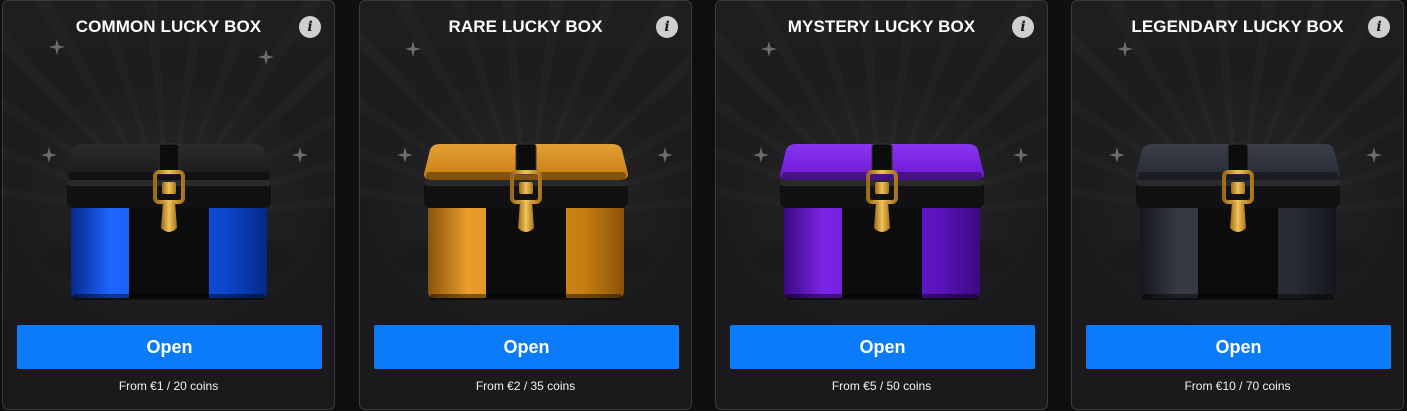  Describe the element at coordinates (1237, 386) in the screenshot. I see `price-text: From €10 / 70 coins` at that location.